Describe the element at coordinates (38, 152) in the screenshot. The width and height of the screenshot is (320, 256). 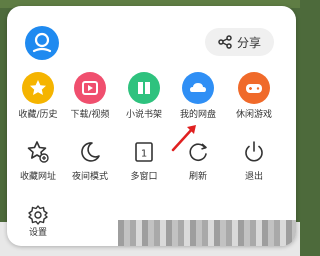
I see `star-add-icon` at that location.